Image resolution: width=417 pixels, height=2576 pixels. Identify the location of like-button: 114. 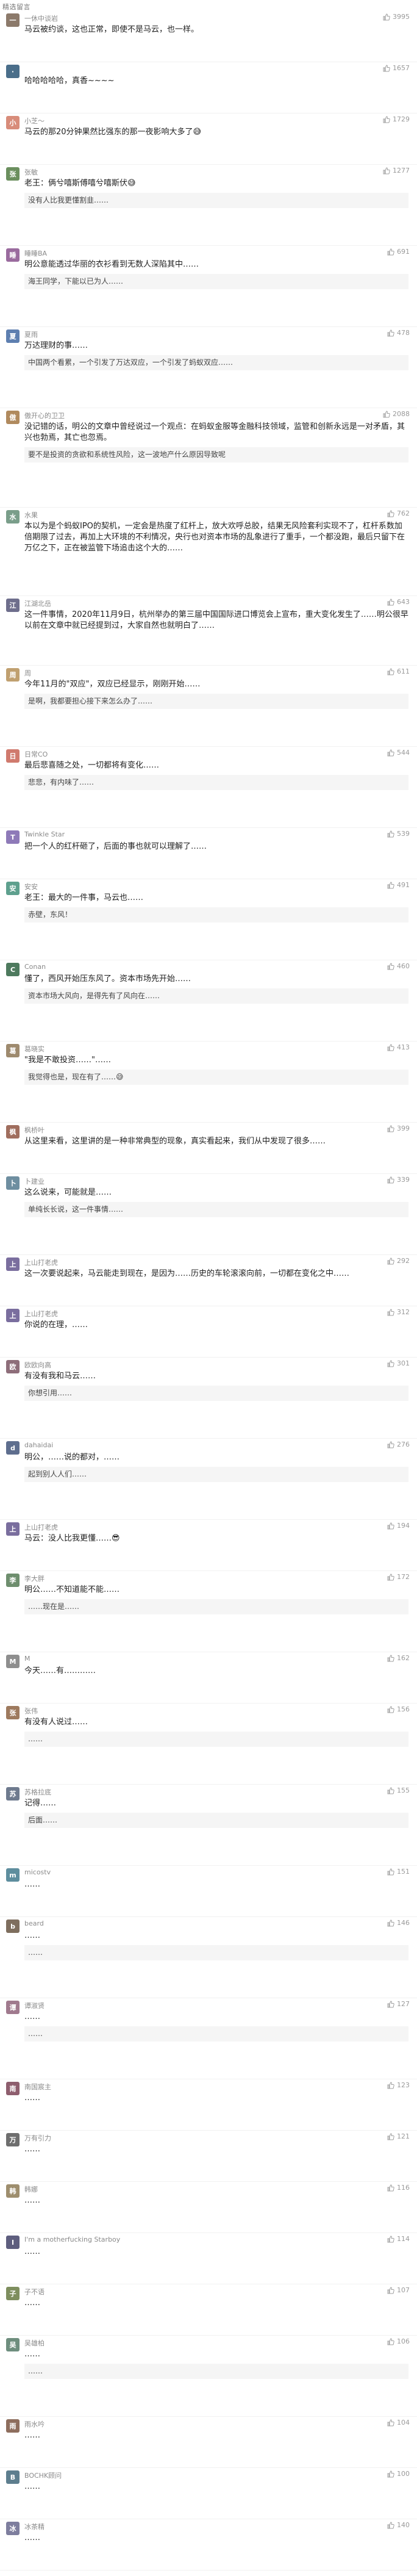
(398, 2239).